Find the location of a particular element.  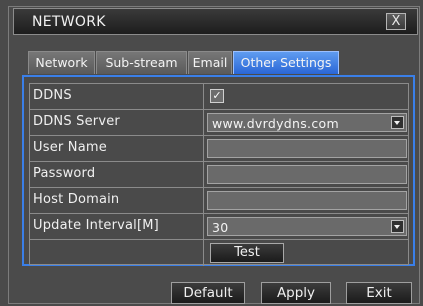

password-input is located at coordinates (307, 174).